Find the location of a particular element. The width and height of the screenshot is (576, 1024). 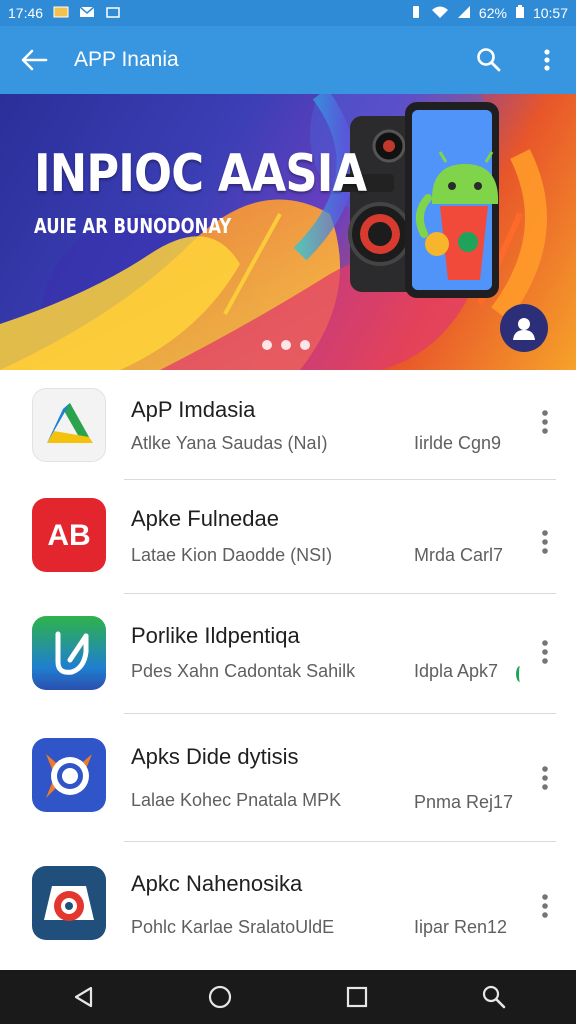

overflow-menu-button is located at coordinates (547, 60).